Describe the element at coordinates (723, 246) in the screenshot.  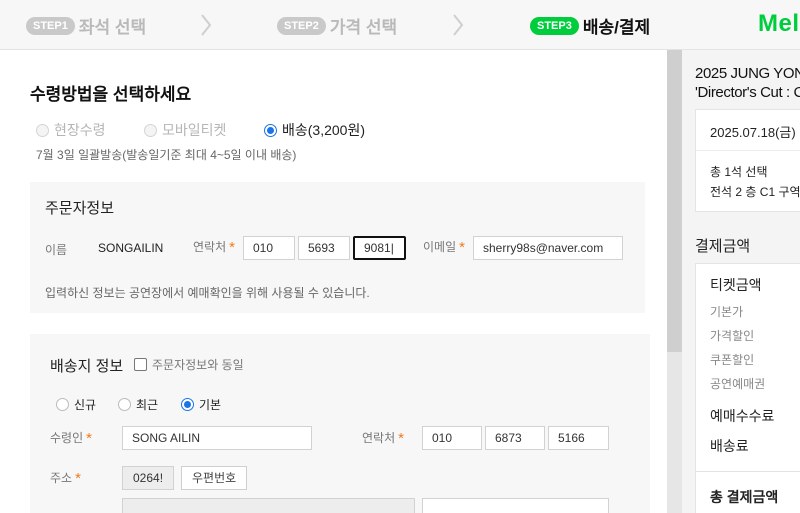
I see `payment-amount-title: 결제금액` at that location.